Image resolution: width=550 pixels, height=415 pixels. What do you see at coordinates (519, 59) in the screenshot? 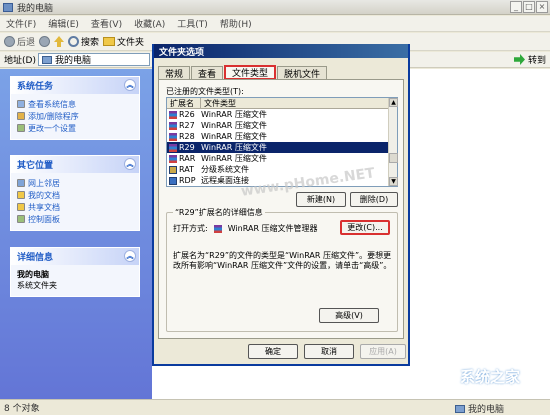
I see `go-arrow-icon` at bounding box center [519, 59].